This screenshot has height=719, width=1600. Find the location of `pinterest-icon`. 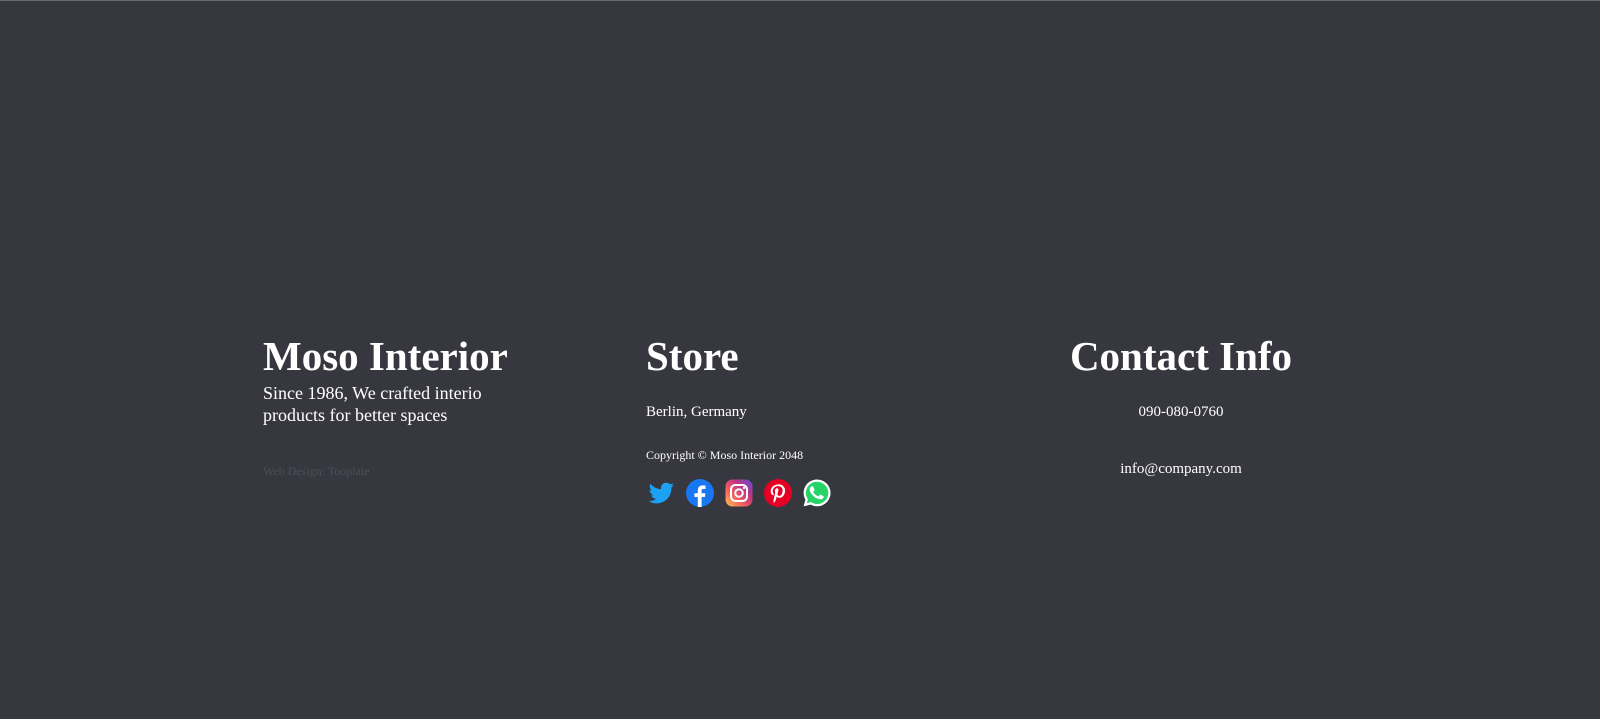

pinterest-icon is located at coordinates (778, 493).